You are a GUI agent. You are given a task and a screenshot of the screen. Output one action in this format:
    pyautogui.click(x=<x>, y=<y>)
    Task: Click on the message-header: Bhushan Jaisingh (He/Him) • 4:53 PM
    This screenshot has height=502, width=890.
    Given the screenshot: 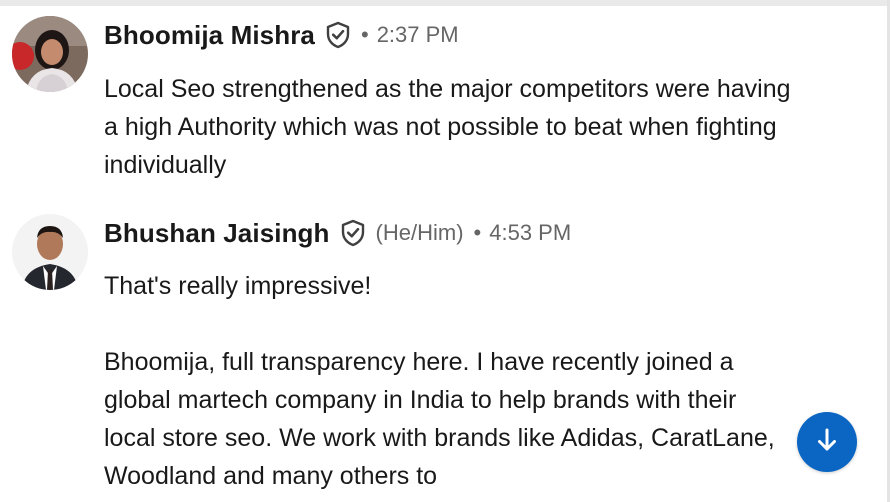 What is the action you would take?
    pyautogui.click(x=337, y=233)
    